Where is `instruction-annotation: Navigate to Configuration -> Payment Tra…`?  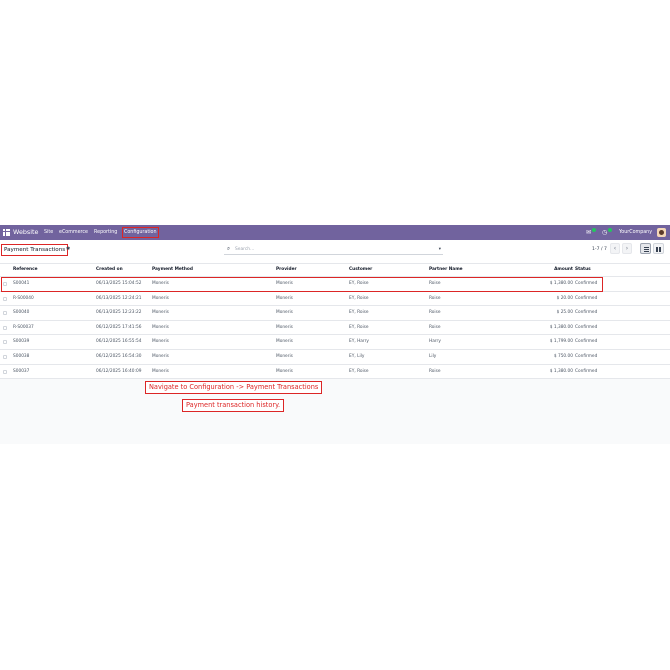
instruction-annotation: Navigate to Configuration -> Payment Tra… is located at coordinates (234, 387).